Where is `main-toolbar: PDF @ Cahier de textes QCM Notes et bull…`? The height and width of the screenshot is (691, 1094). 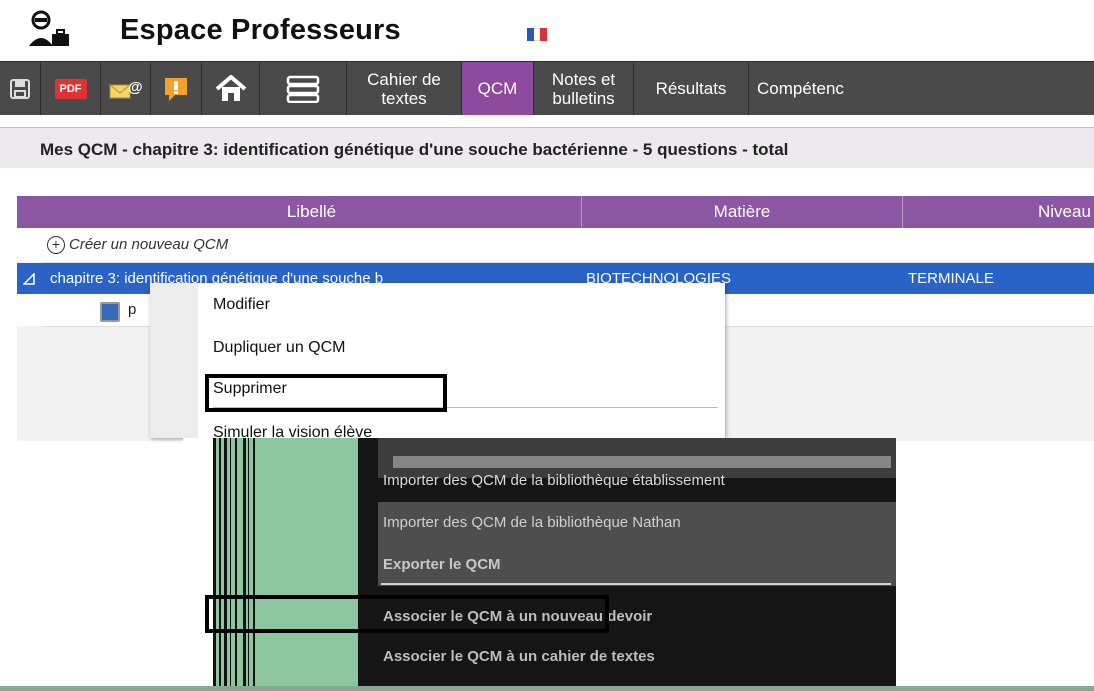
main-toolbar: PDF @ Cahier de textes QCM Notes et bull… is located at coordinates (547, 88).